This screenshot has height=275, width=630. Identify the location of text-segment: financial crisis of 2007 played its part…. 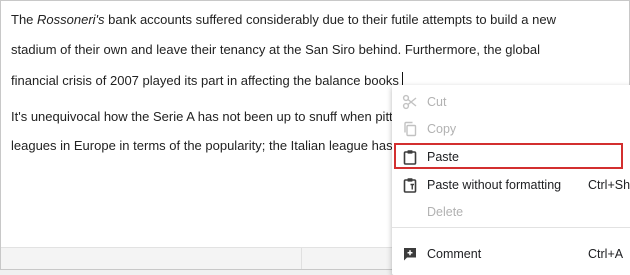
(205, 80).